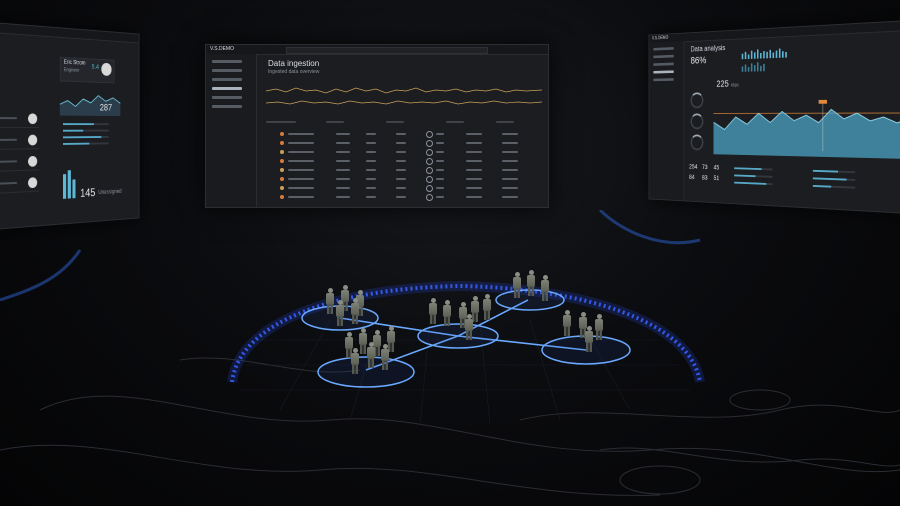 The height and width of the screenshot is (506, 900). Describe the element at coordinates (294, 72) in the screenshot. I see `center-page-subtitle: Ingested data overview` at that location.